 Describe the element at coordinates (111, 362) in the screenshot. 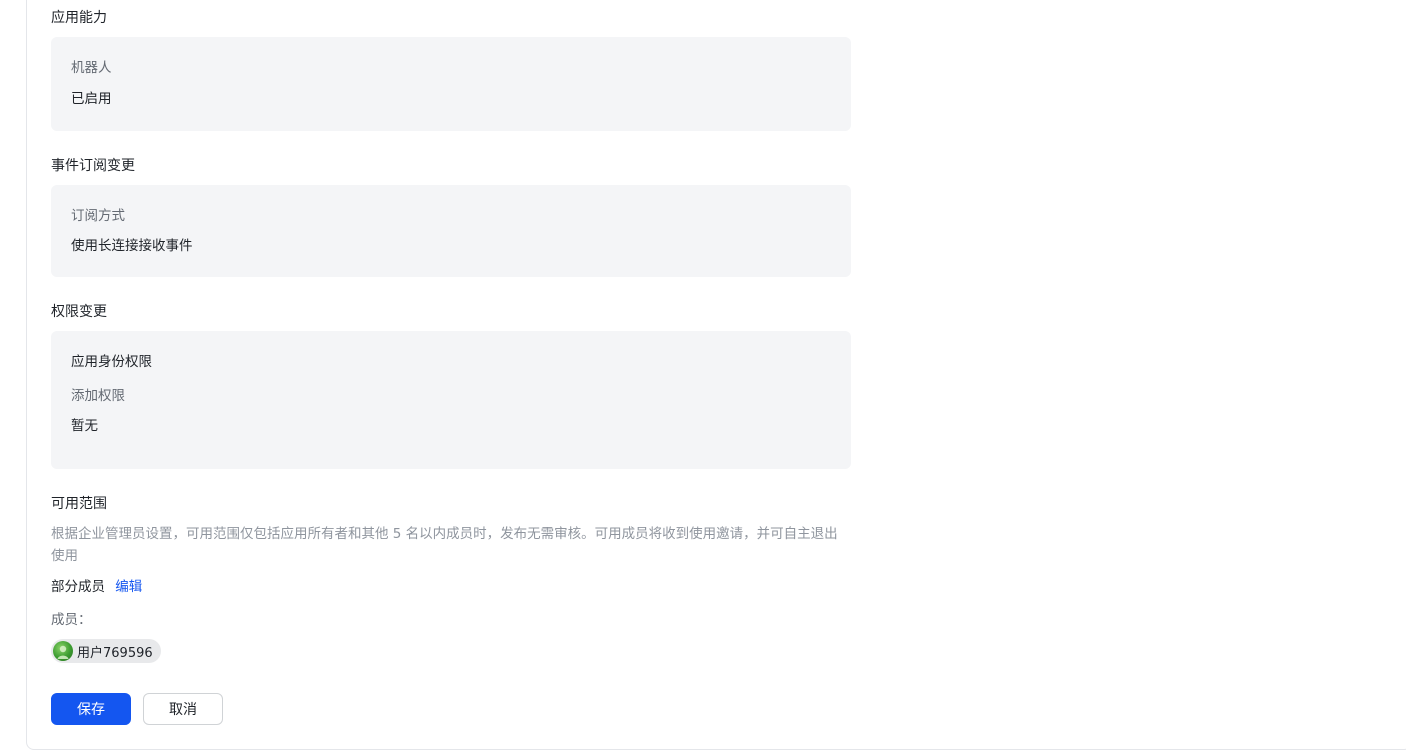

I see `app-identity-permission-title: 应用身份权限` at that location.